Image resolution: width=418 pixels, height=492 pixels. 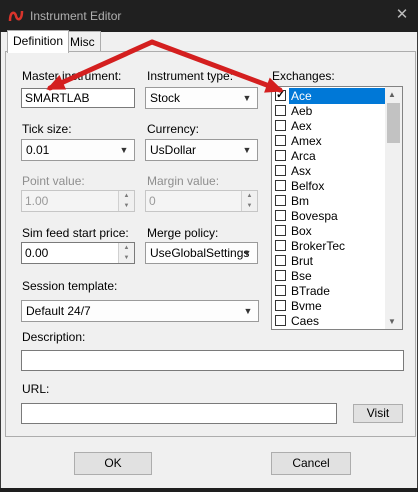 What do you see at coordinates (75, 233) in the screenshot?
I see `sim-feed-start-price-label: Sim feed start price:` at bounding box center [75, 233].